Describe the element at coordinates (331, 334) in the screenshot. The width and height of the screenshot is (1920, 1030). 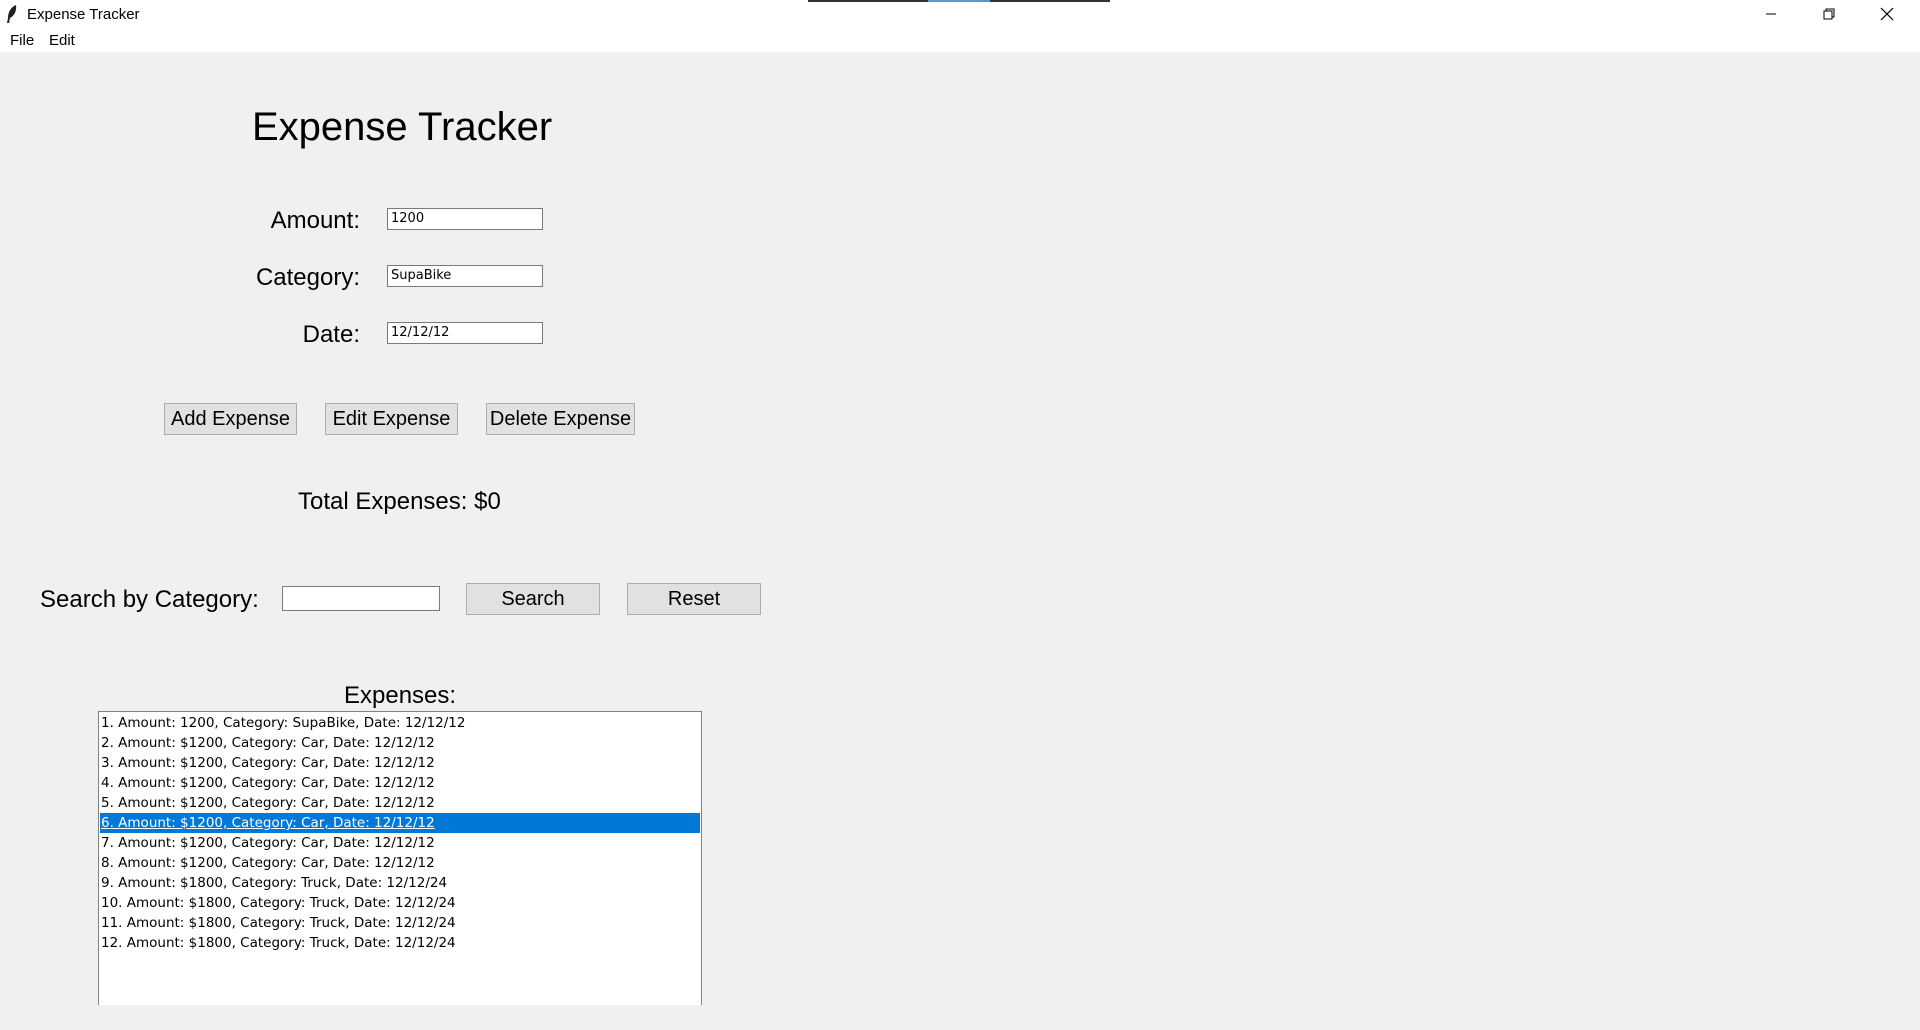
I see `date-label: Date:` at that location.